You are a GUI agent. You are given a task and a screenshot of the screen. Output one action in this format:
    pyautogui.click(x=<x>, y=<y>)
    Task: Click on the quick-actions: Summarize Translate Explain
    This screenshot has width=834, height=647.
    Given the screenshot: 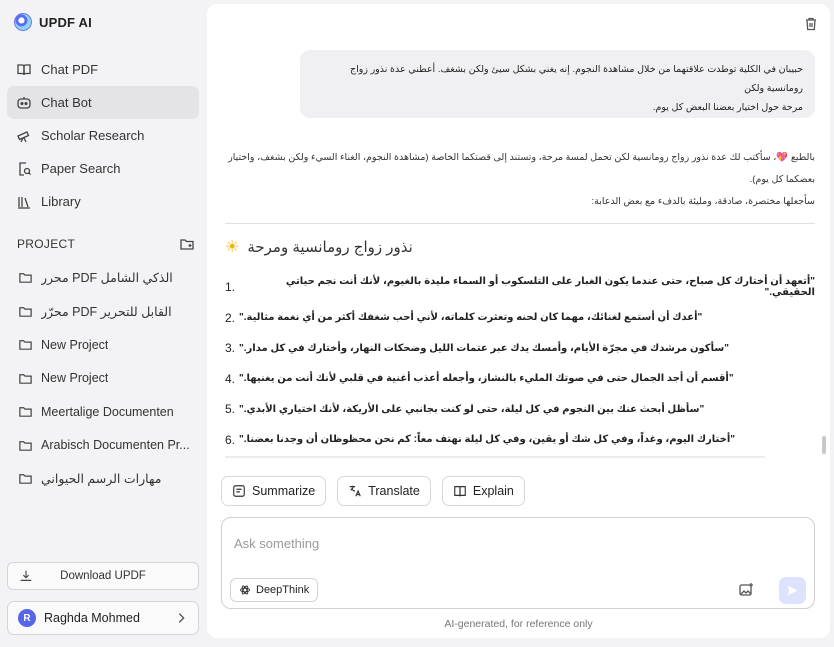 What is the action you would take?
    pyautogui.click(x=373, y=491)
    